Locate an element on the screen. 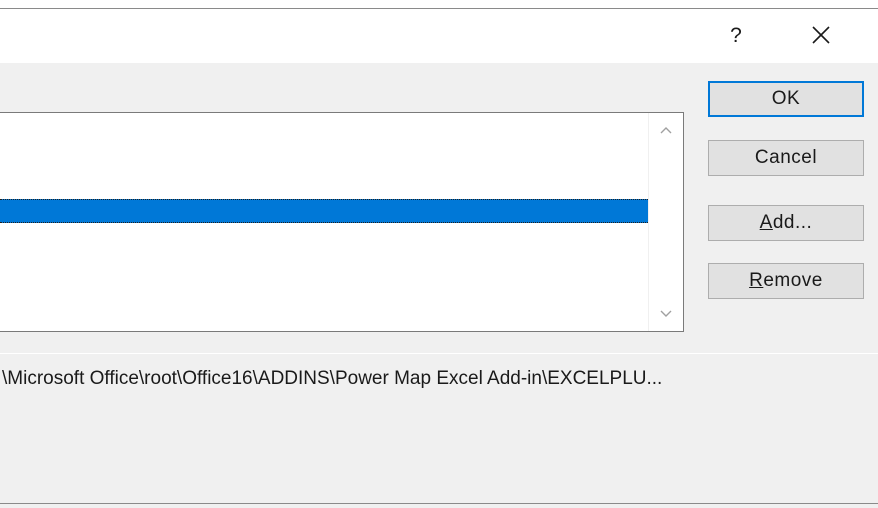 The width and height of the screenshot is (878, 508). list-item-selected is located at coordinates (325, 211).